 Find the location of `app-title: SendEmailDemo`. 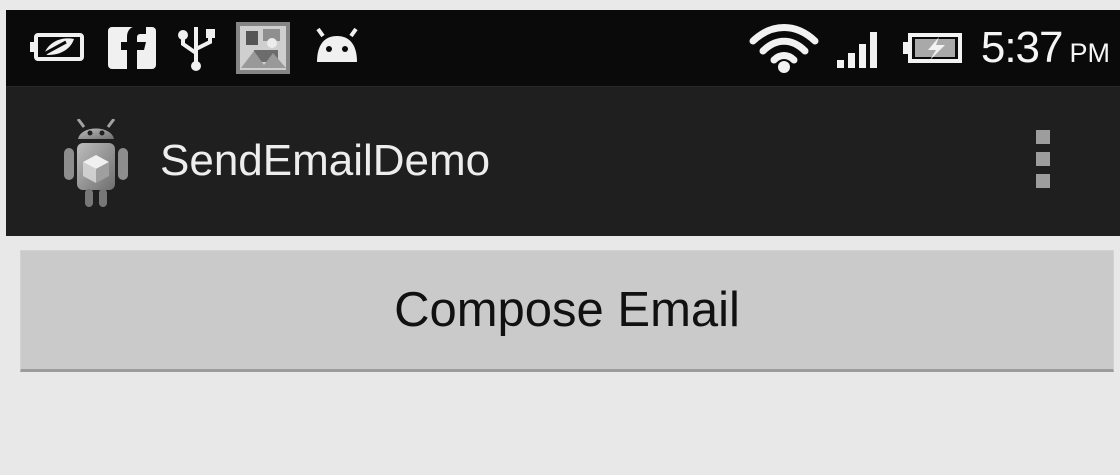

app-title: SendEmailDemo is located at coordinates (325, 160).